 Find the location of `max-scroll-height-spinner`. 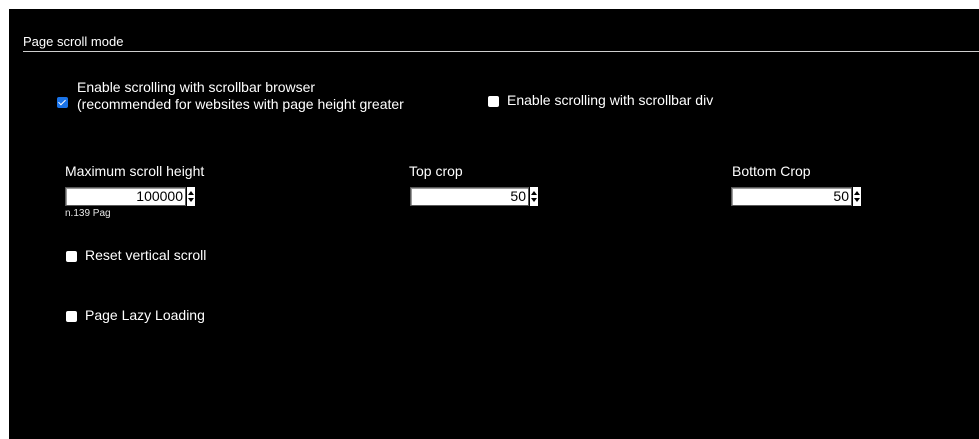

max-scroll-height-spinner is located at coordinates (191, 196).